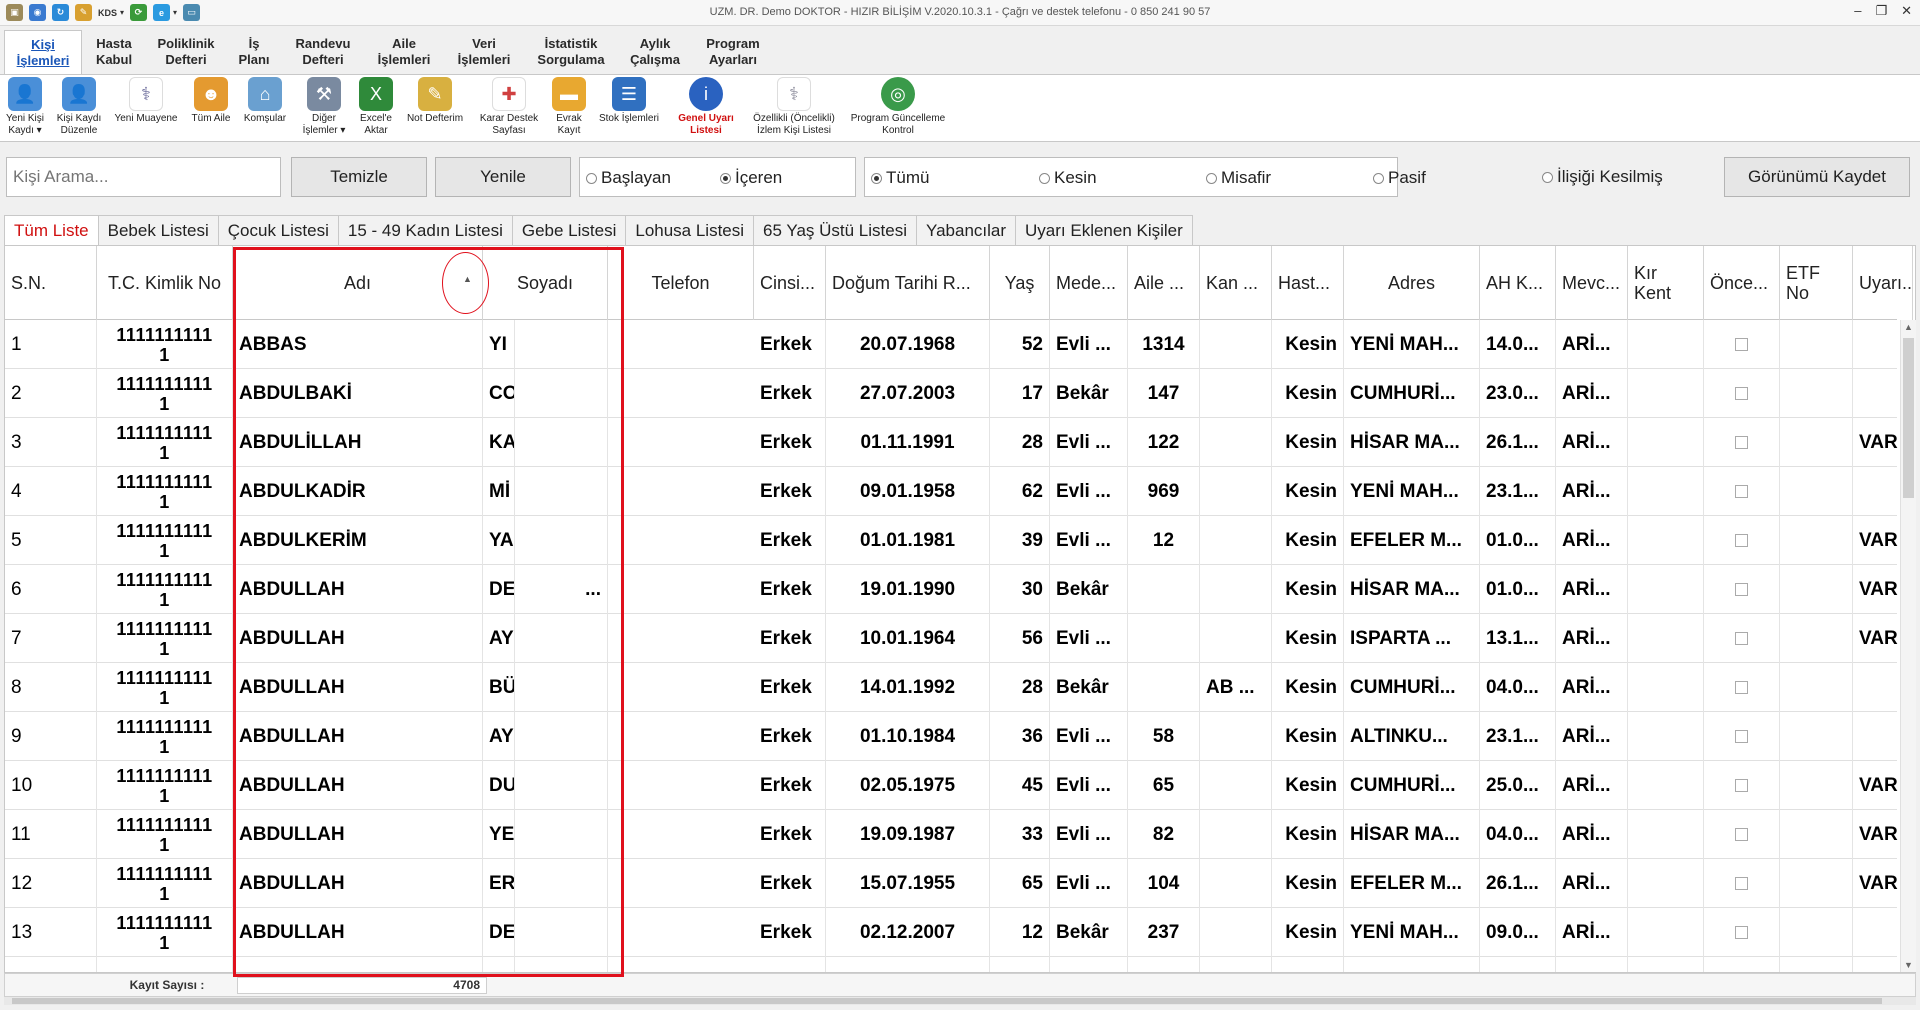 The height and width of the screenshot is (1010, 1920). I want to click on general-warning-list-button: i Genel Uyarı Listesi, so click(706, 107).